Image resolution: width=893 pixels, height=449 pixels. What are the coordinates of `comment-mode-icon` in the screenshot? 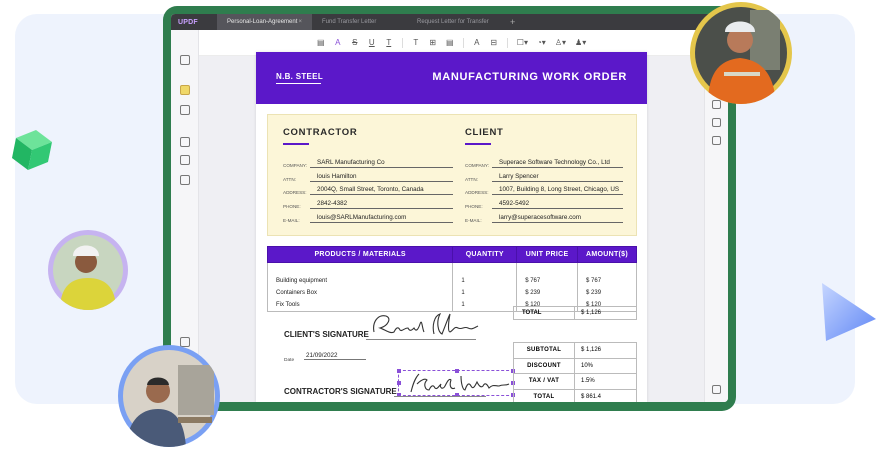 It's located at (185, 90).